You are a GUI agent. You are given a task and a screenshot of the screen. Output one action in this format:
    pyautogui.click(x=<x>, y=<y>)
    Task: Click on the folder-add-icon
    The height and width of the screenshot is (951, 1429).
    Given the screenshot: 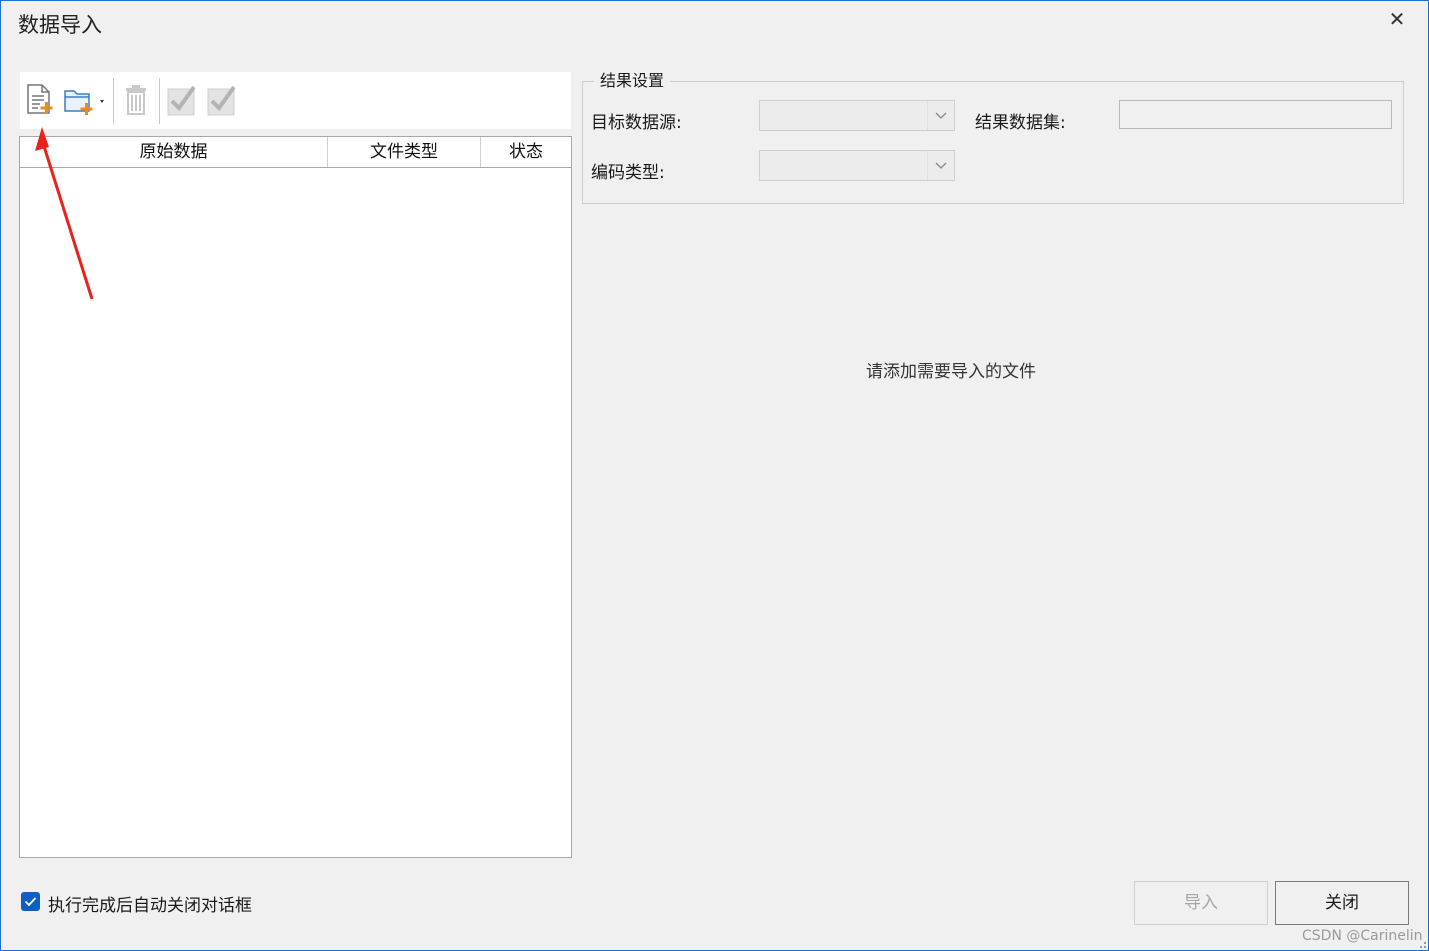 What is the action you would take?
    pyautogui.click(x=84, y=102)
    